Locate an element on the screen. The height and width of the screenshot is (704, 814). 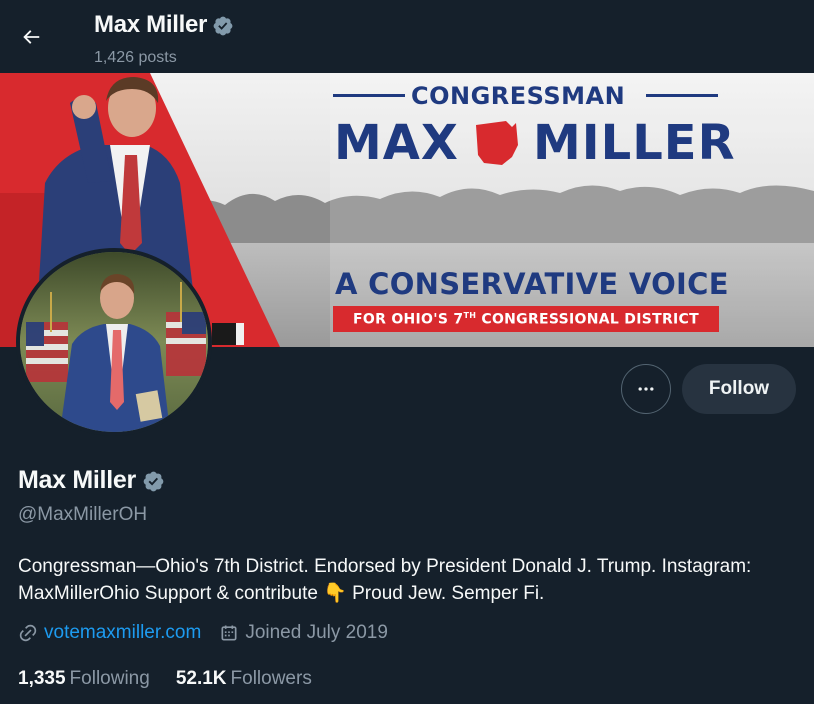
posts-count: 1,426 posts is located at coordinates (135, 57).